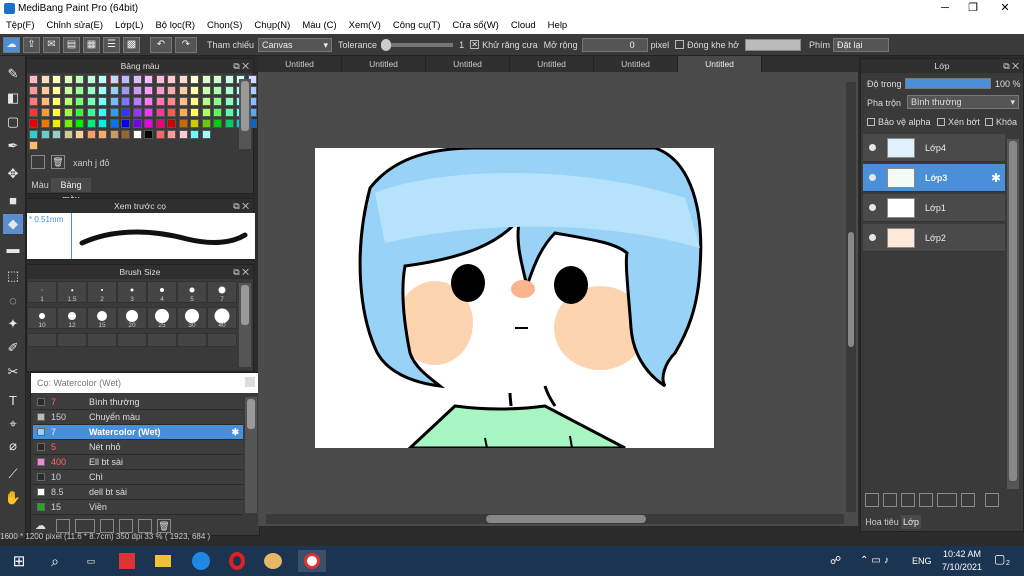  I want to click on new-halftone-layer-icon, so click(890, 500).